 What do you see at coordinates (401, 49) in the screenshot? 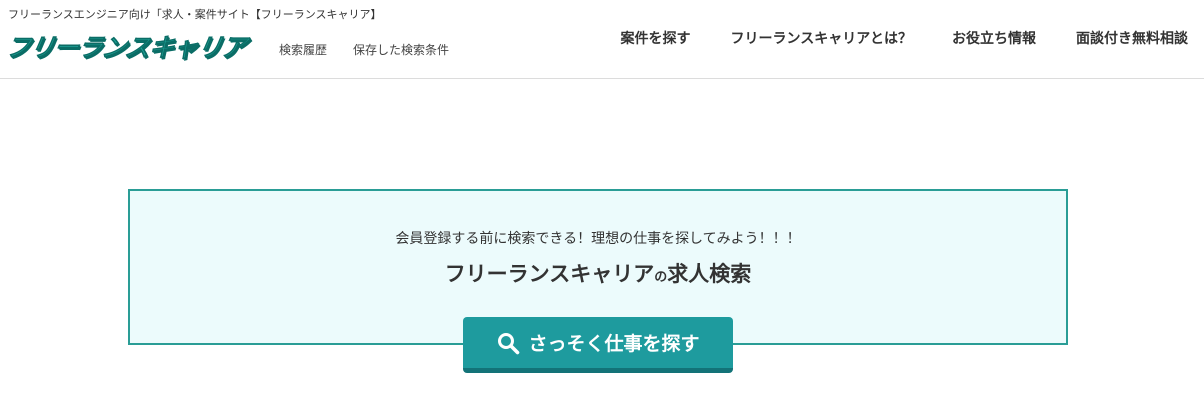
I see `saved-search-conditions-link: 保存した検索条件` at bounding box center [401, 49].